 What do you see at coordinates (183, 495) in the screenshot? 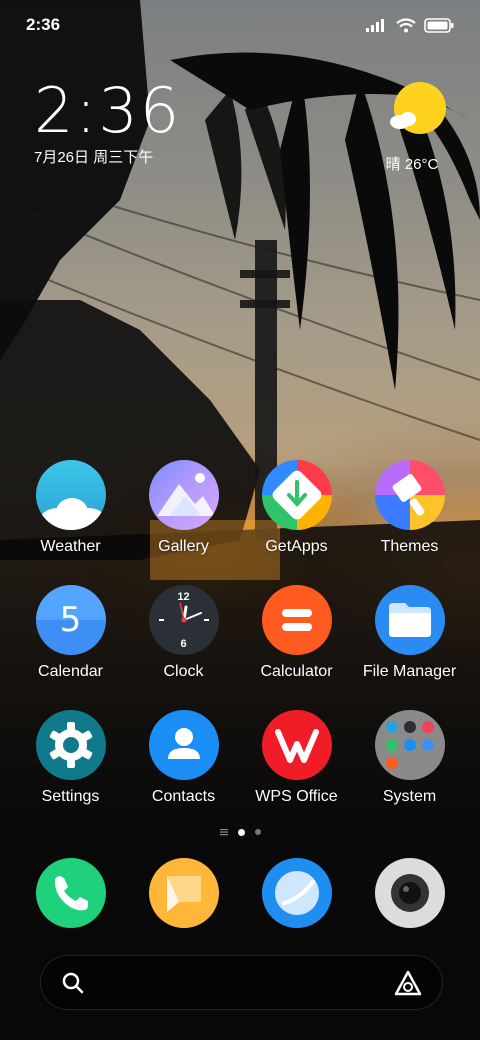
I see `gallery-icon` at bounding box center [183, 495].